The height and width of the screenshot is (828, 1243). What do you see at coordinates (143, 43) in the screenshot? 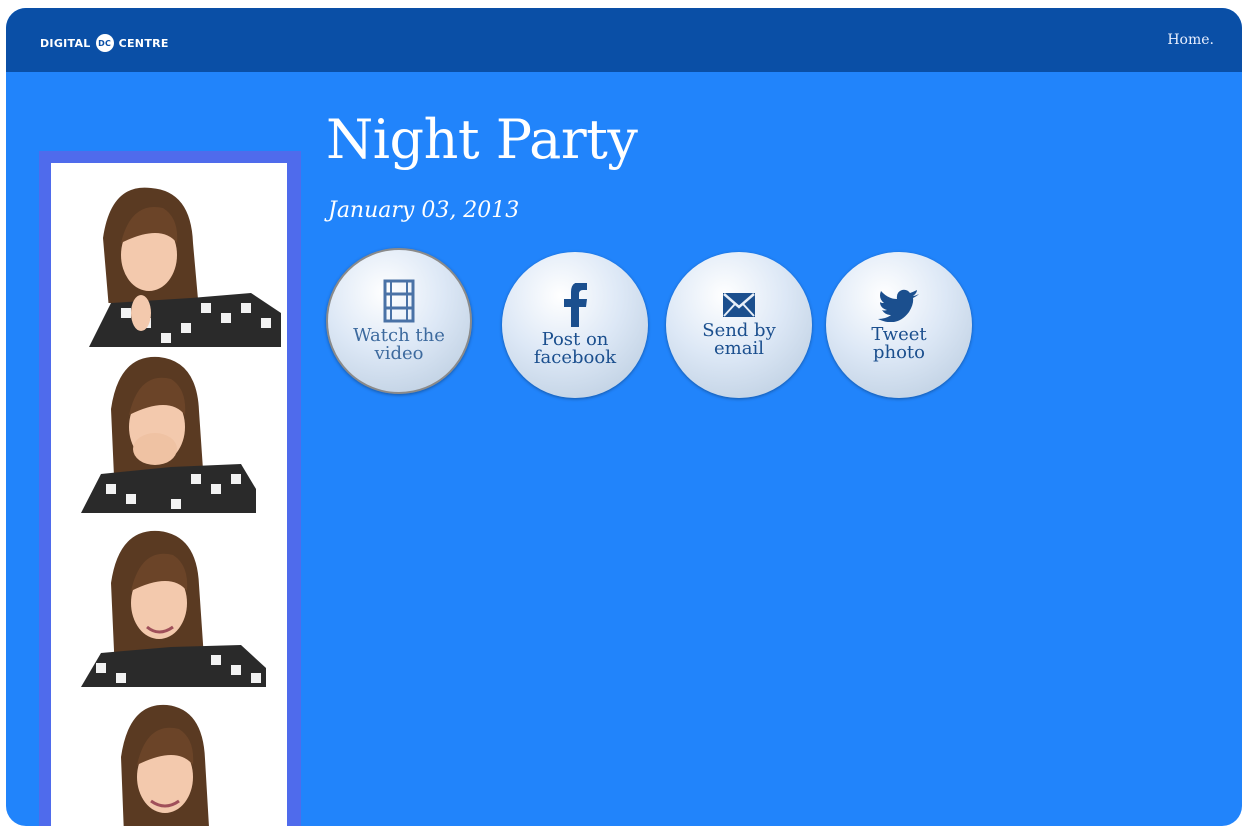
I see `logo-text-right: CENTRE` at bounding box center [143, 43].